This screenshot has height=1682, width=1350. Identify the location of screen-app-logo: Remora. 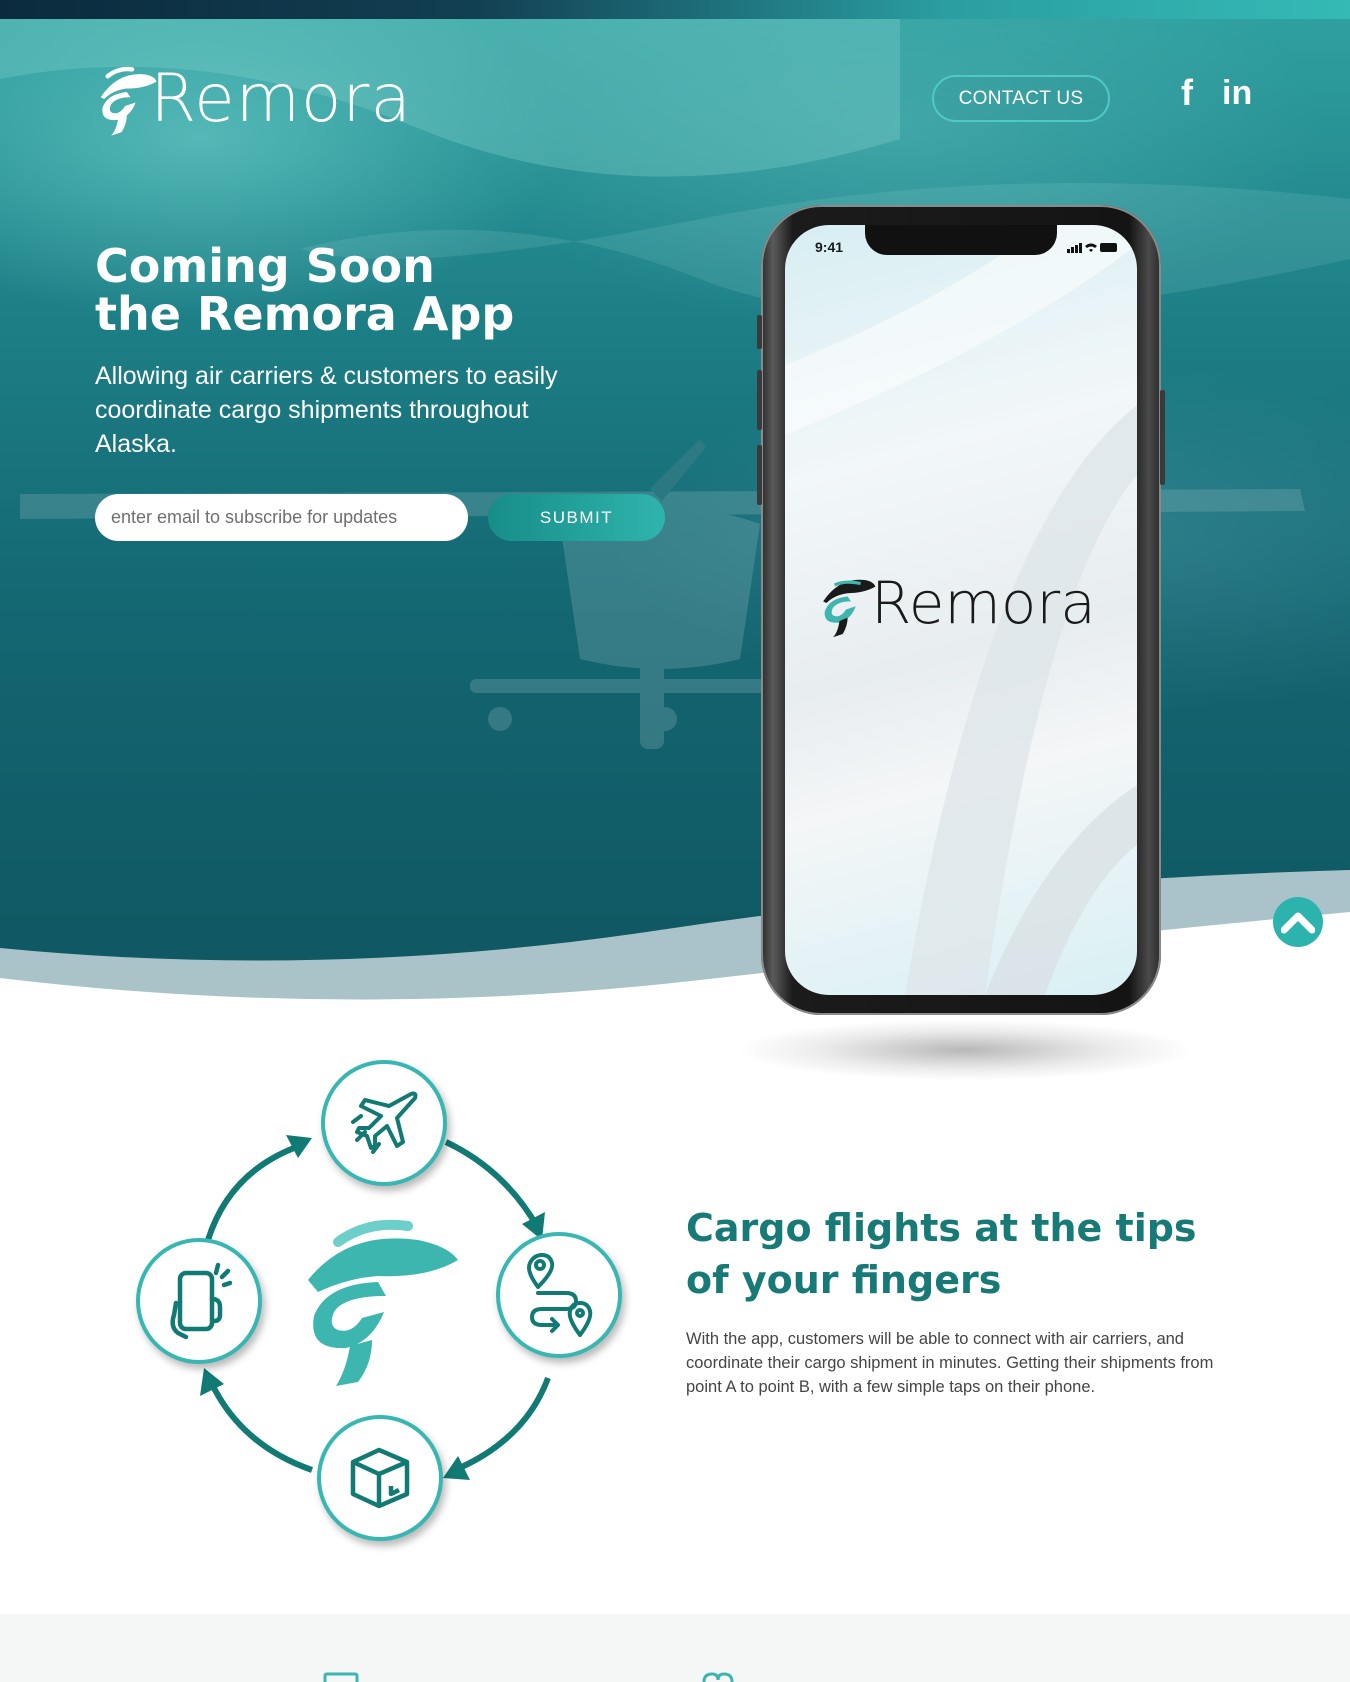
(965, 603).